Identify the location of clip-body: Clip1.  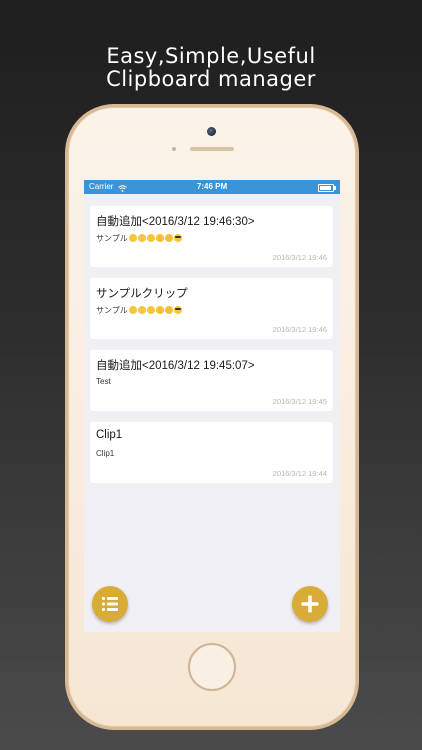
(105, 453).